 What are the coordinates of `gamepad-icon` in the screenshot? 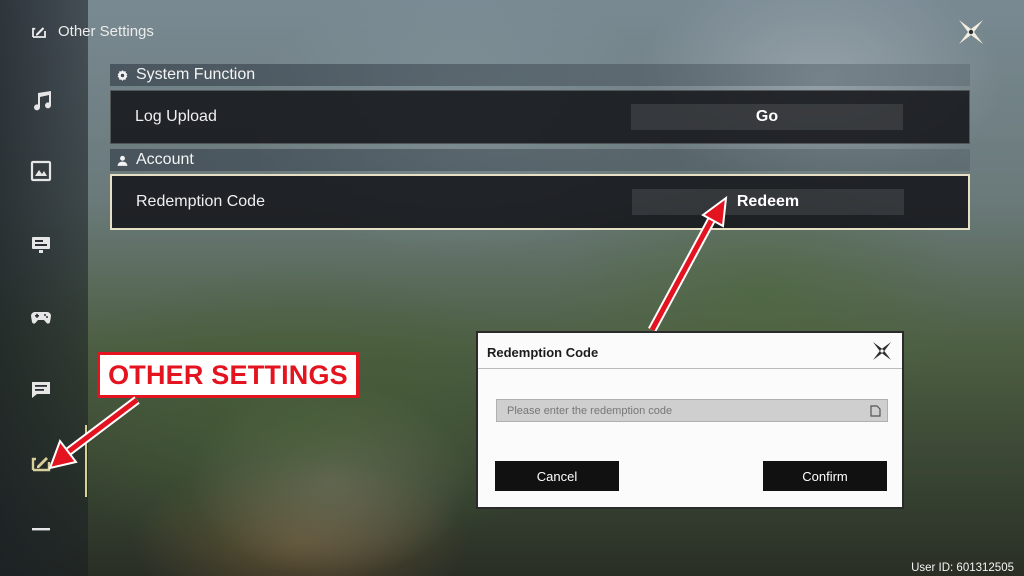 It's located at (41, 318).